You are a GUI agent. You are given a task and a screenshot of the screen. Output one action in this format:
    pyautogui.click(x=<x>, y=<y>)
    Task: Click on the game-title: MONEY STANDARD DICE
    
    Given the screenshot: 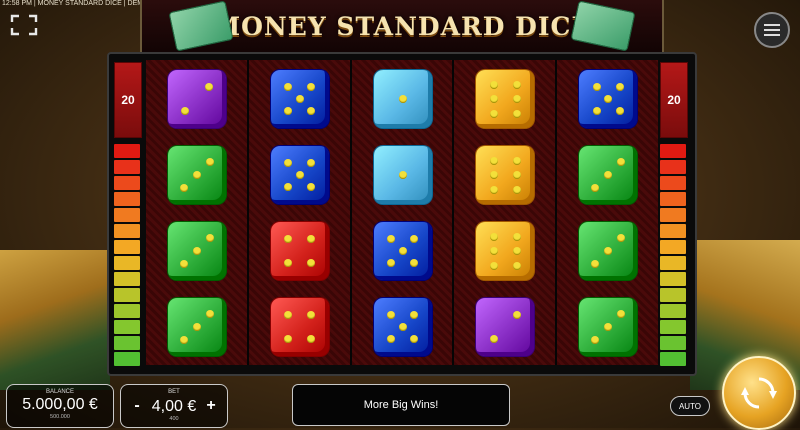 What is the action you would take?
    pyautogui.click(x=402, y=26)
    